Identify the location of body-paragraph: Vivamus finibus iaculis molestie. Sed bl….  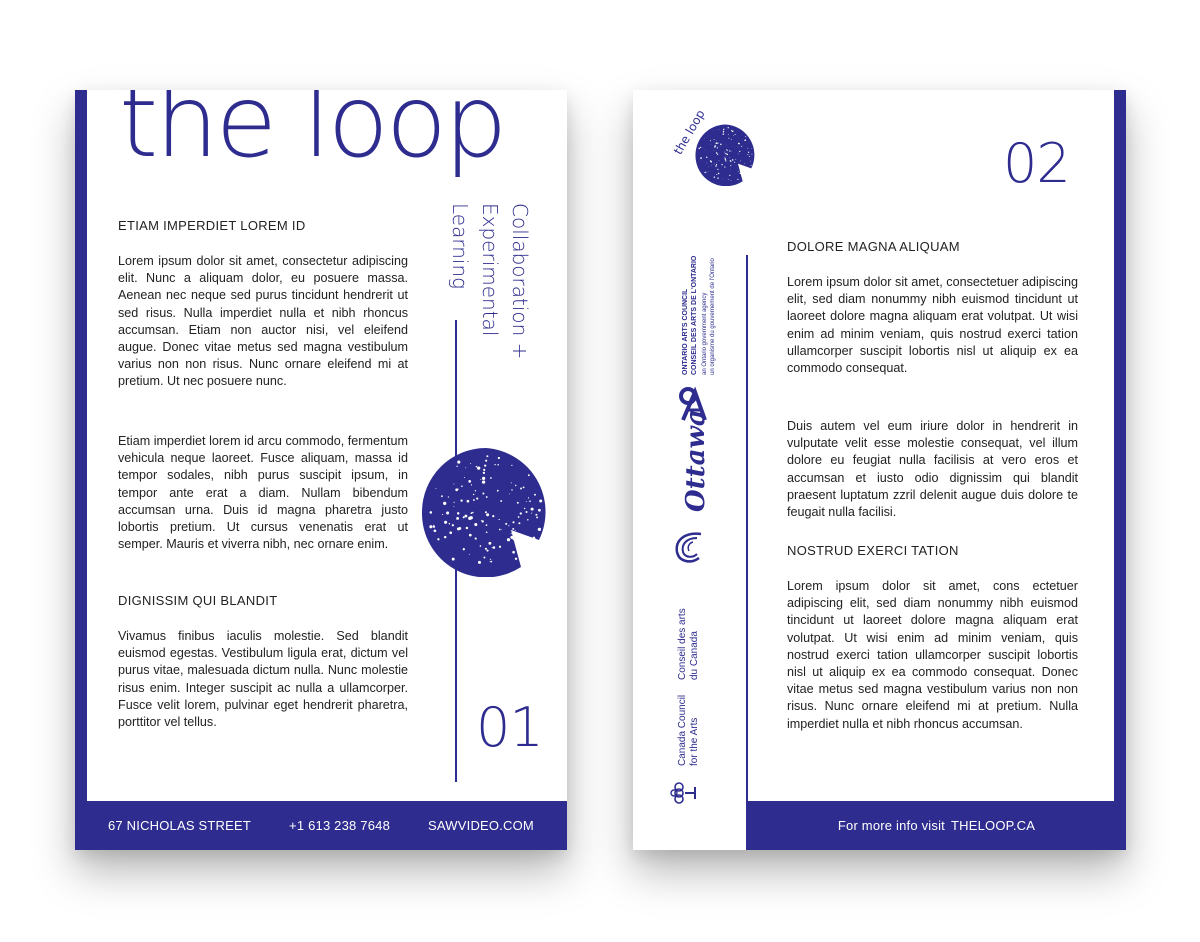
(263, 679).